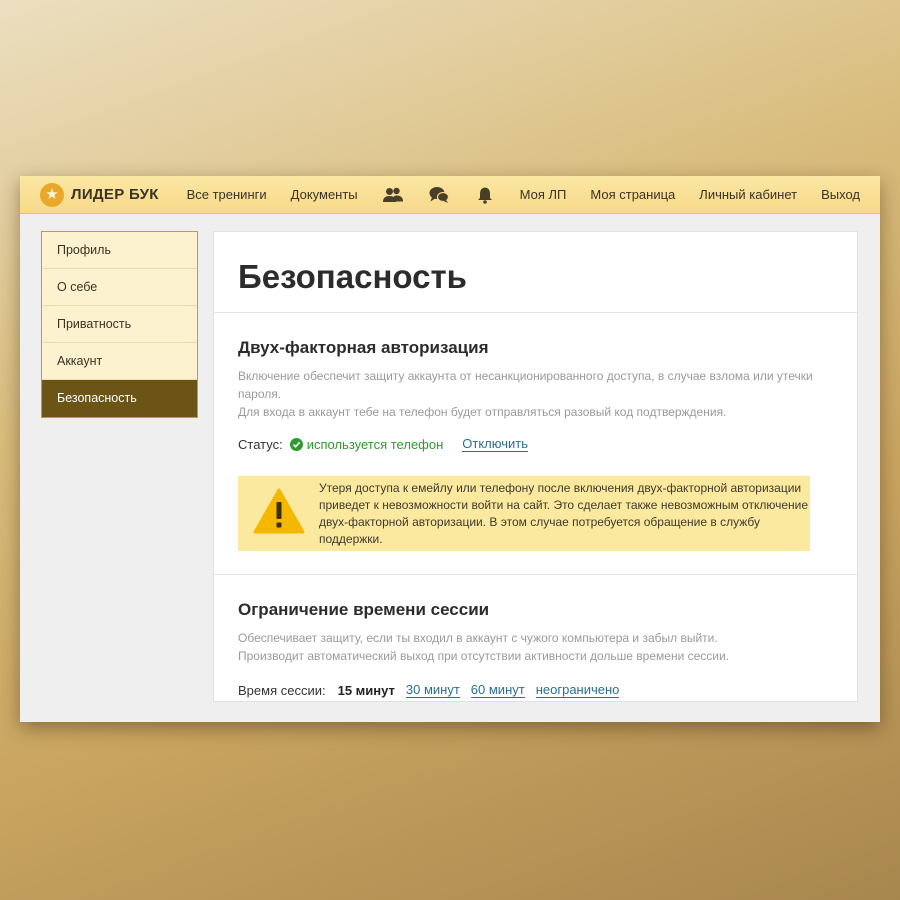 This screenshot has width=900, height=900. I want to click on sidebar-item-privacy: Приватность, so click(119, 324).